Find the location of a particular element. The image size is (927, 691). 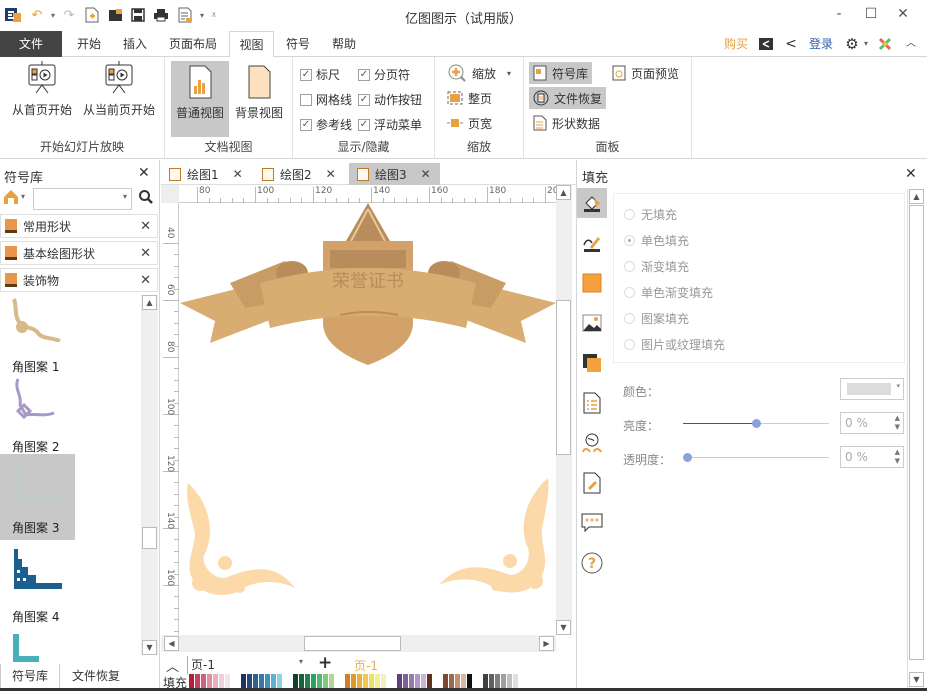

tab-home: 开始 is located at coordinates (89, 44).